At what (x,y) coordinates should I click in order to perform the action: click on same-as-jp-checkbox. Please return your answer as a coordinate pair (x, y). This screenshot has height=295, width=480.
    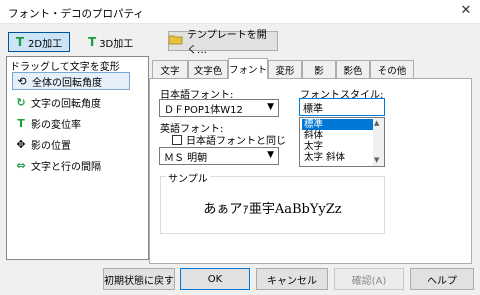
    Looking at the image, I should click on (177, 139).